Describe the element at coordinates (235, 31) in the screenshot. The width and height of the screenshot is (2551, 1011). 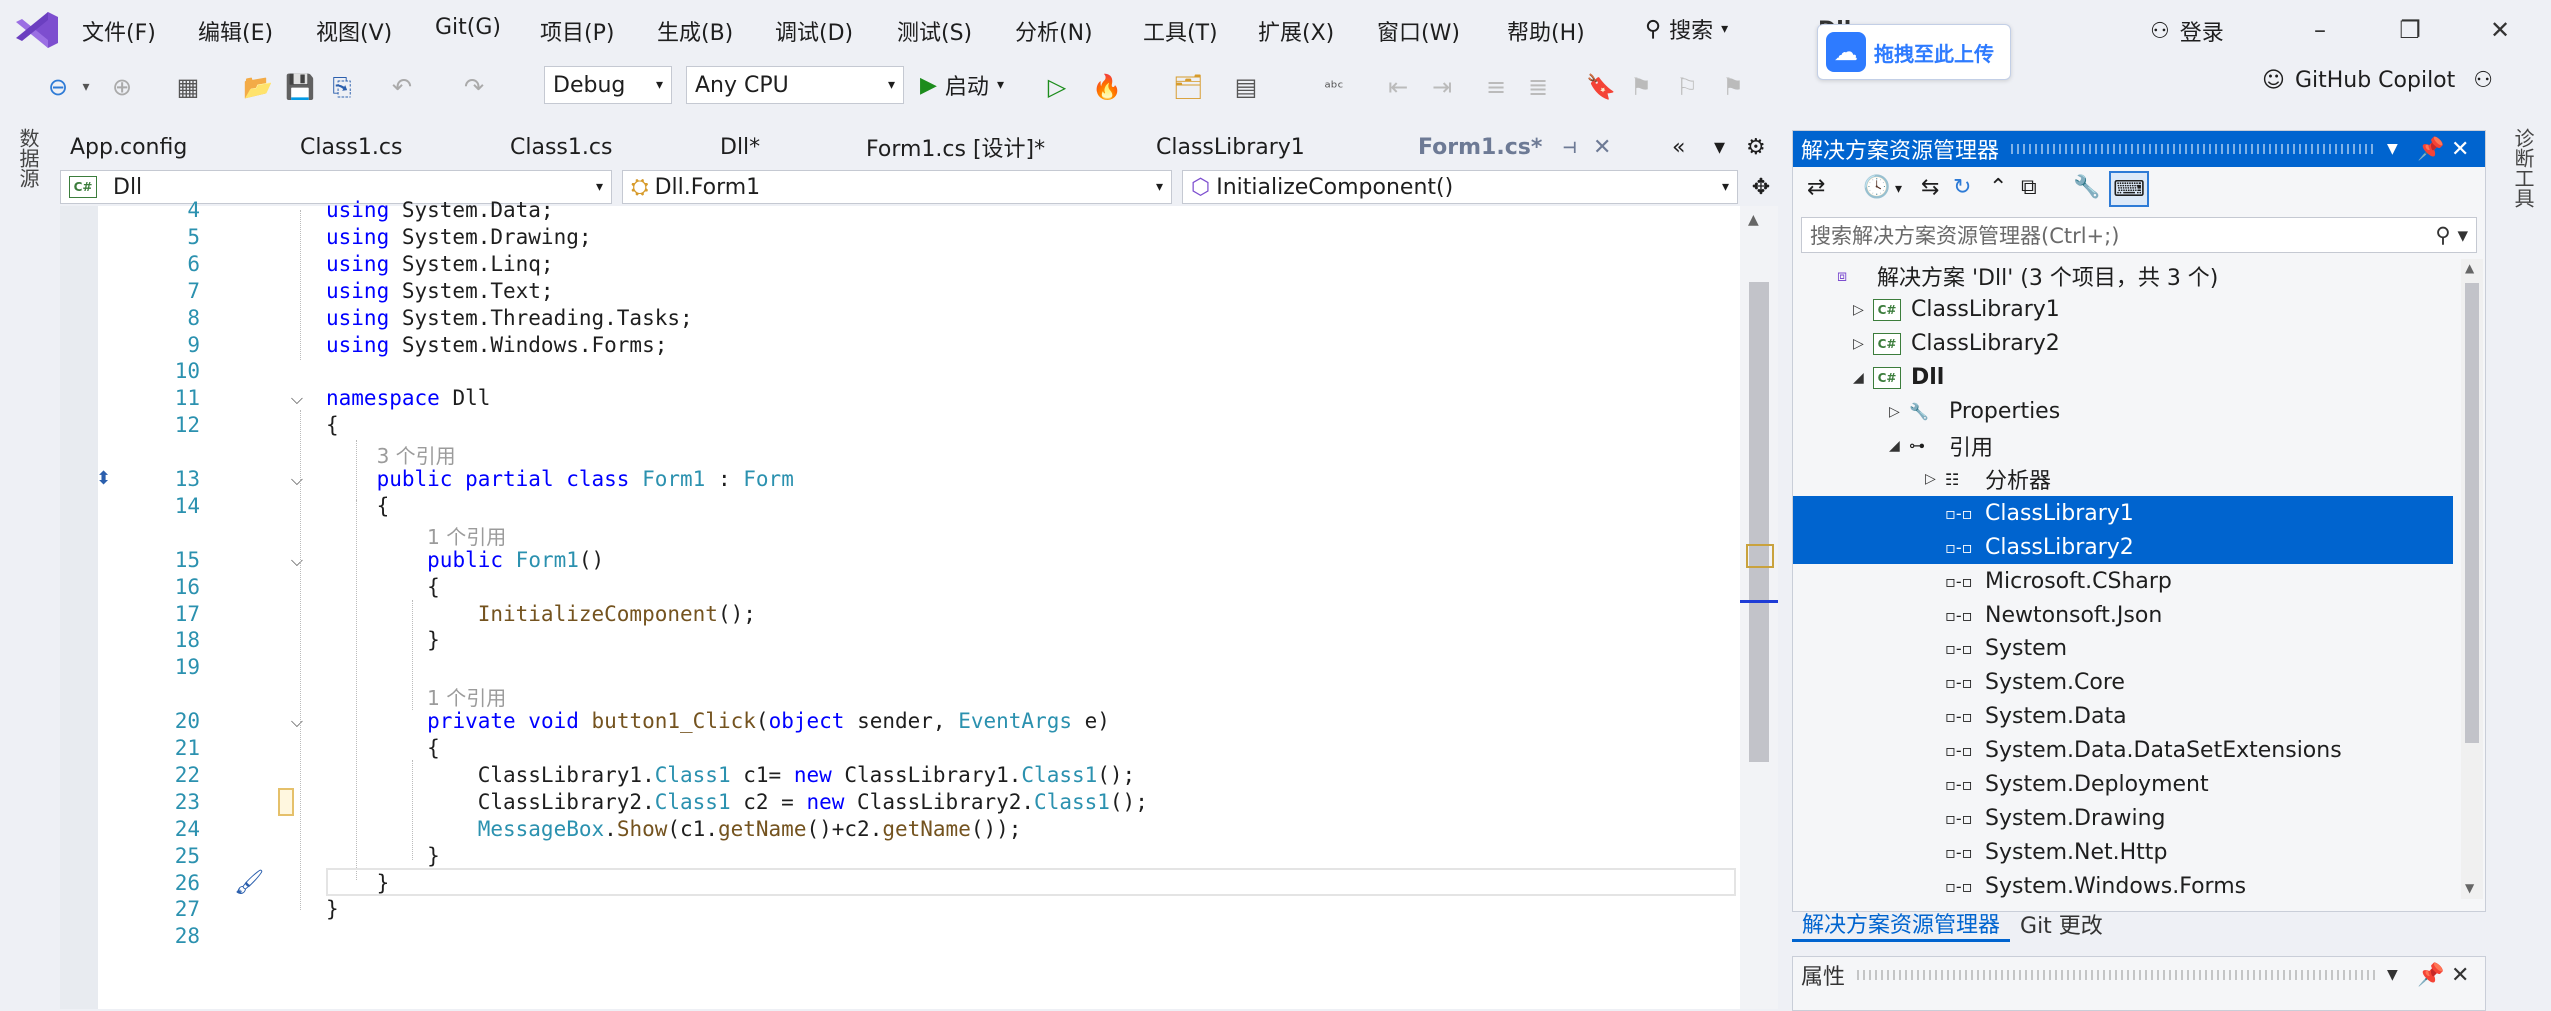
I see `menu-item: 编辑(E)` at that location.